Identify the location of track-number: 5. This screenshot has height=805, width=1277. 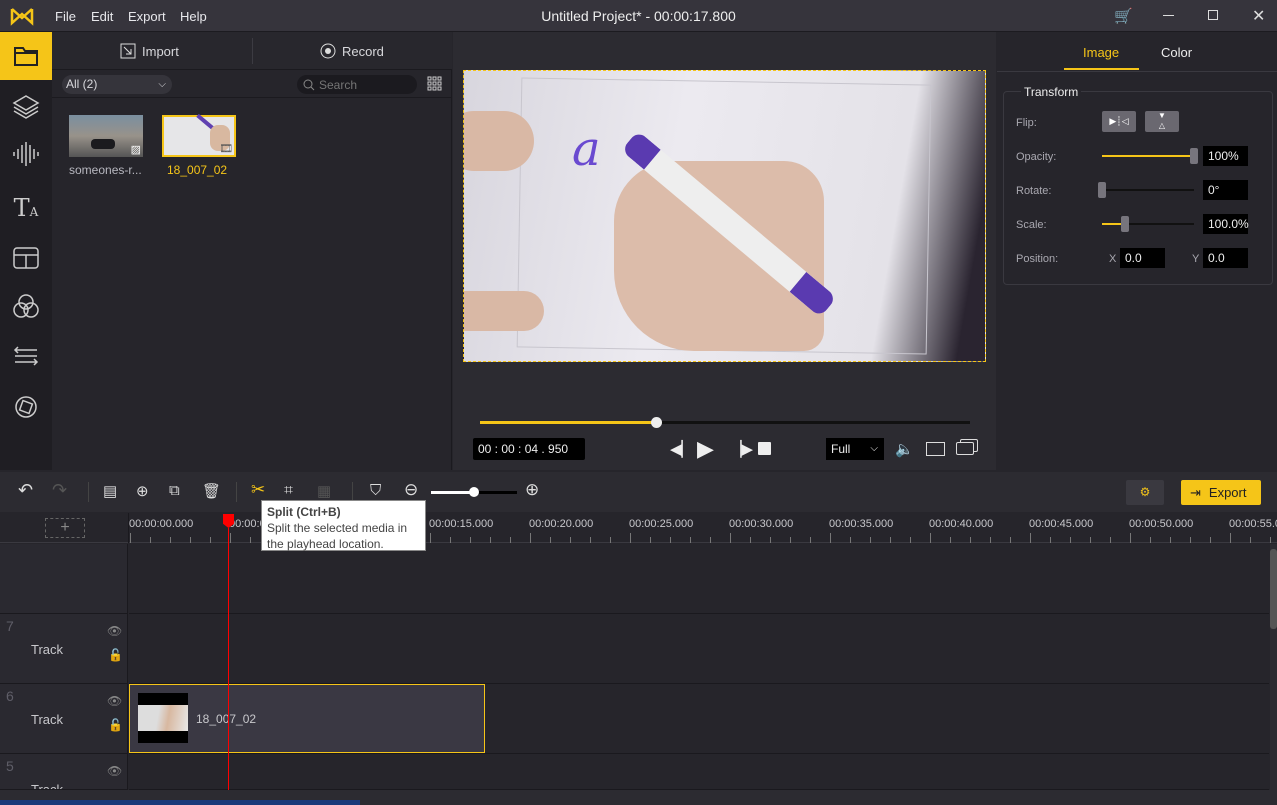
(10, 766).